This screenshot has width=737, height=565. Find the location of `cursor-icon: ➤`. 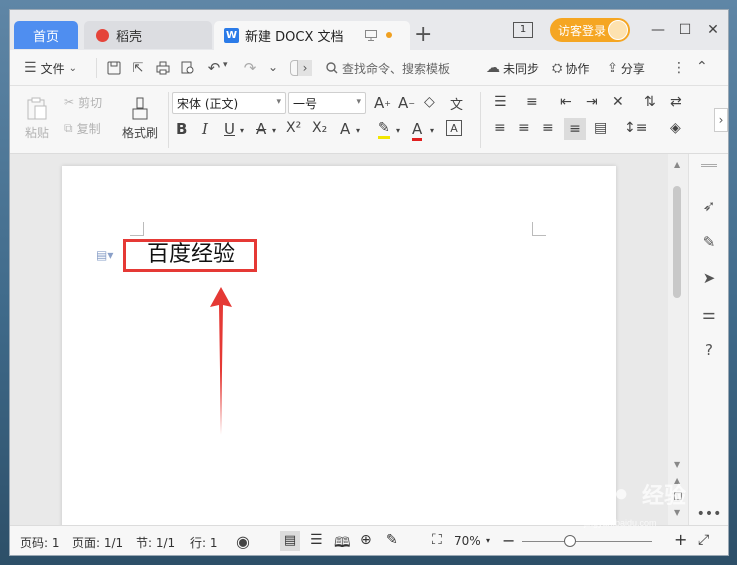

cursor-icon: ➤ is located at coordinates (709, 278).